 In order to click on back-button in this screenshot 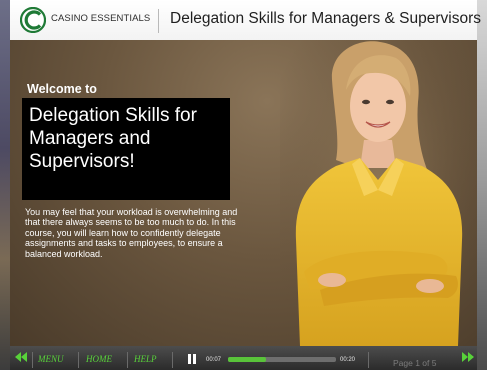, I will do `click(21, 357)`.